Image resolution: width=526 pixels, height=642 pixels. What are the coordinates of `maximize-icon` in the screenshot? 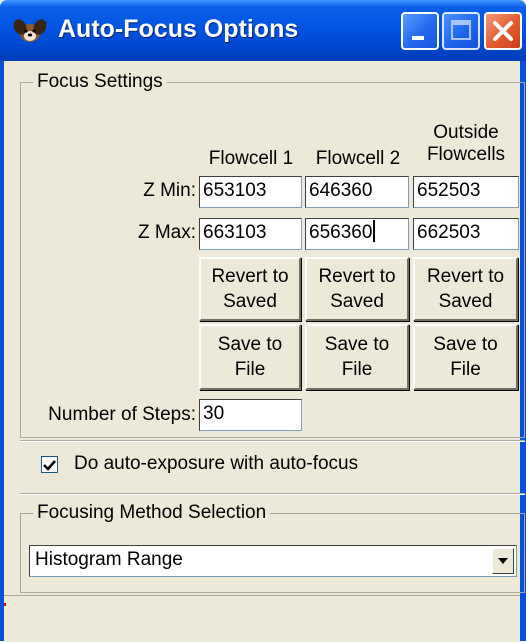 It's located at (461, 30).